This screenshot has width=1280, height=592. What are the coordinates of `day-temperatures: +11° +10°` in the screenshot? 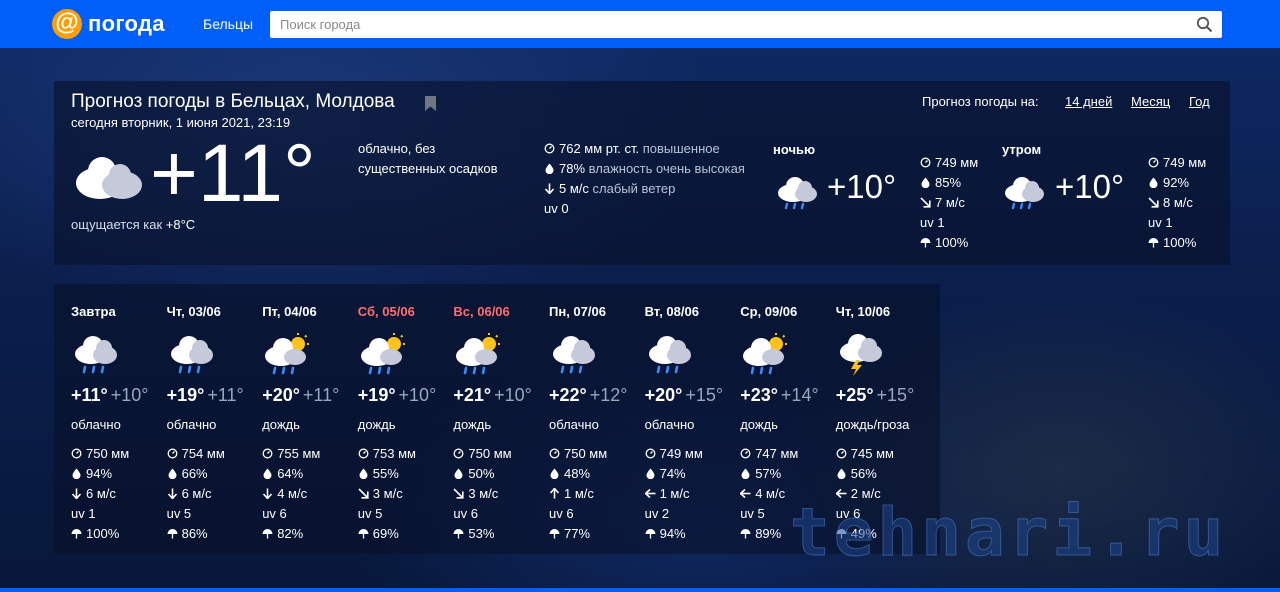 It's located at (109, 395).